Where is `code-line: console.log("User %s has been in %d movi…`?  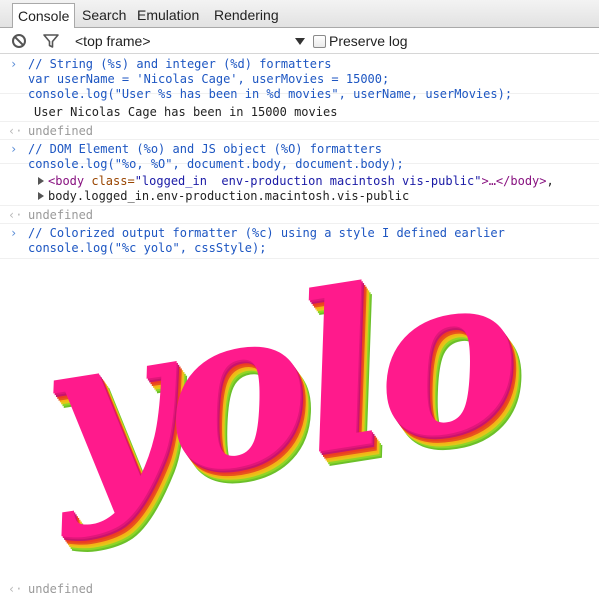
code-line: console.log("User %s has been in %d movi… is located at coordinates (270, 94).